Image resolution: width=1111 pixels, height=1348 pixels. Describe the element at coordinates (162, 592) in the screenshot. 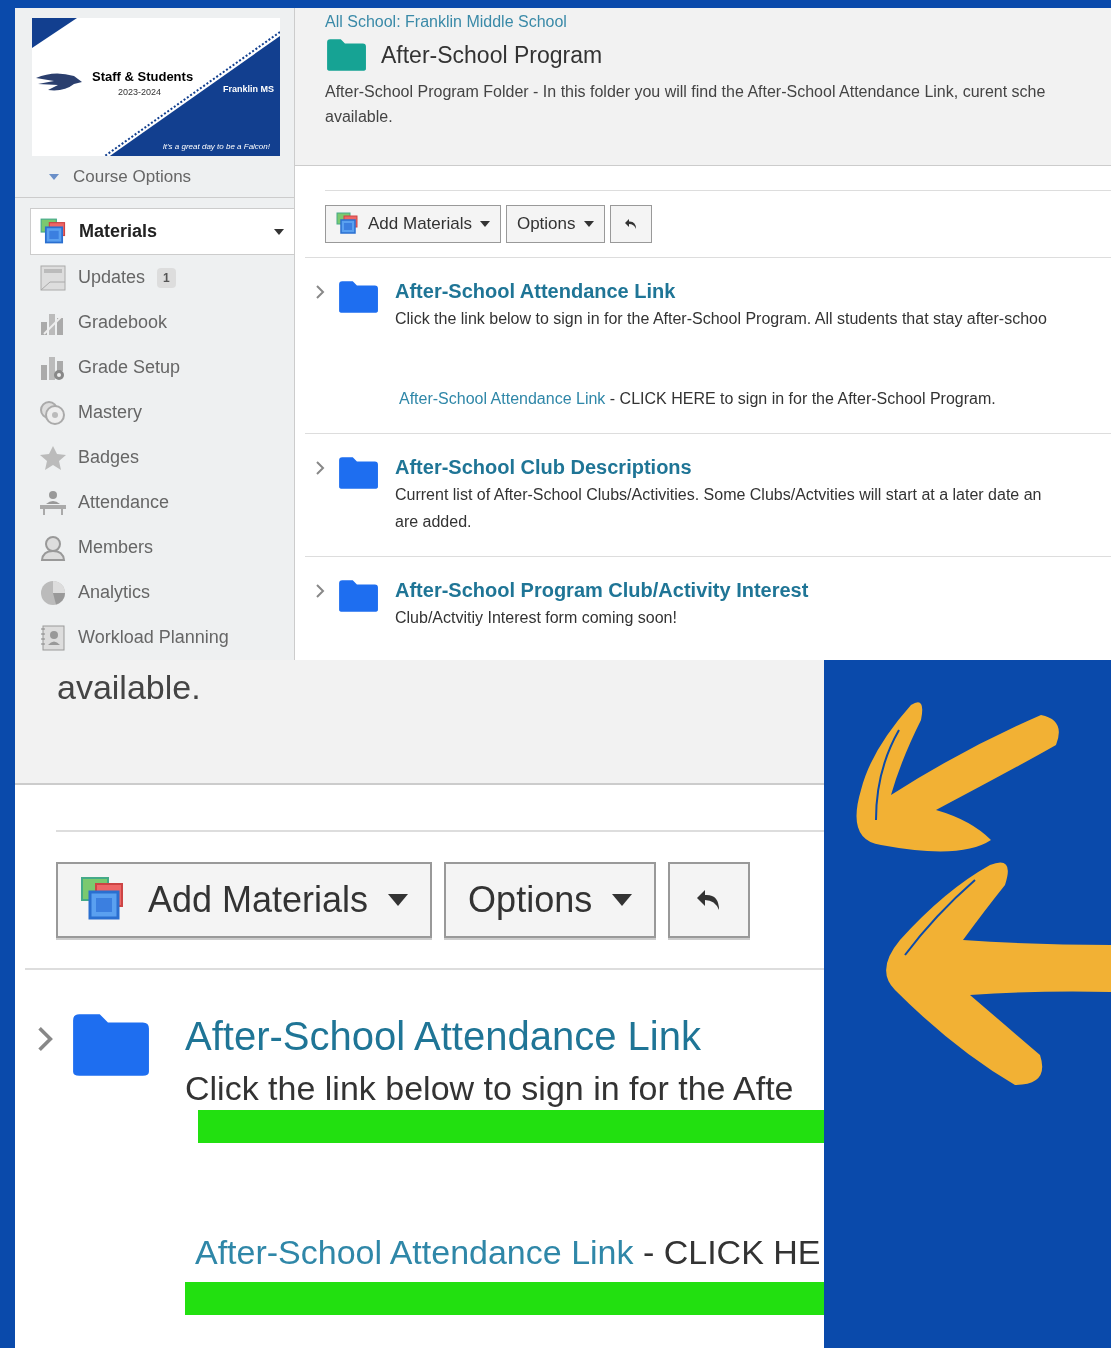

I see `sidebar-item: Analytics` at that location.